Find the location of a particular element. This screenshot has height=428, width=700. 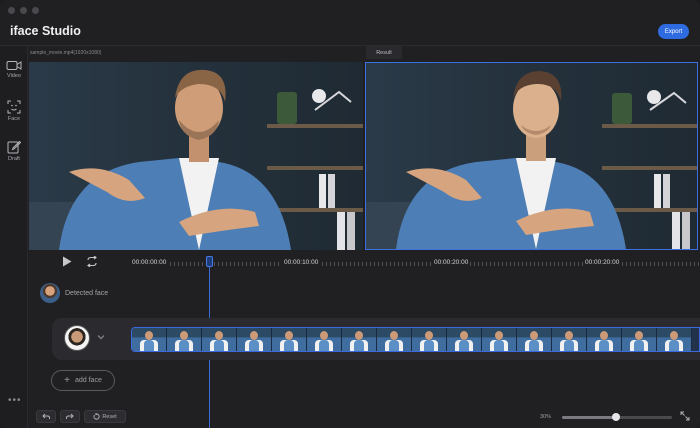

sidebar-item-label: Draft is located at coordinates (14, 159).